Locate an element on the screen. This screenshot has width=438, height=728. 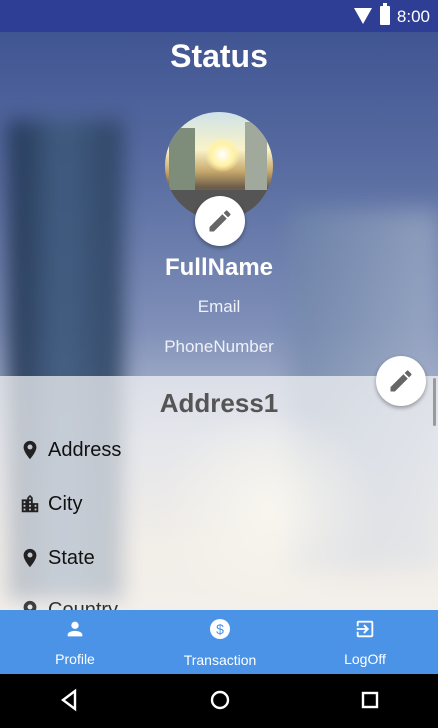
nav-profile: Profile is located at coordinates (75, 642).